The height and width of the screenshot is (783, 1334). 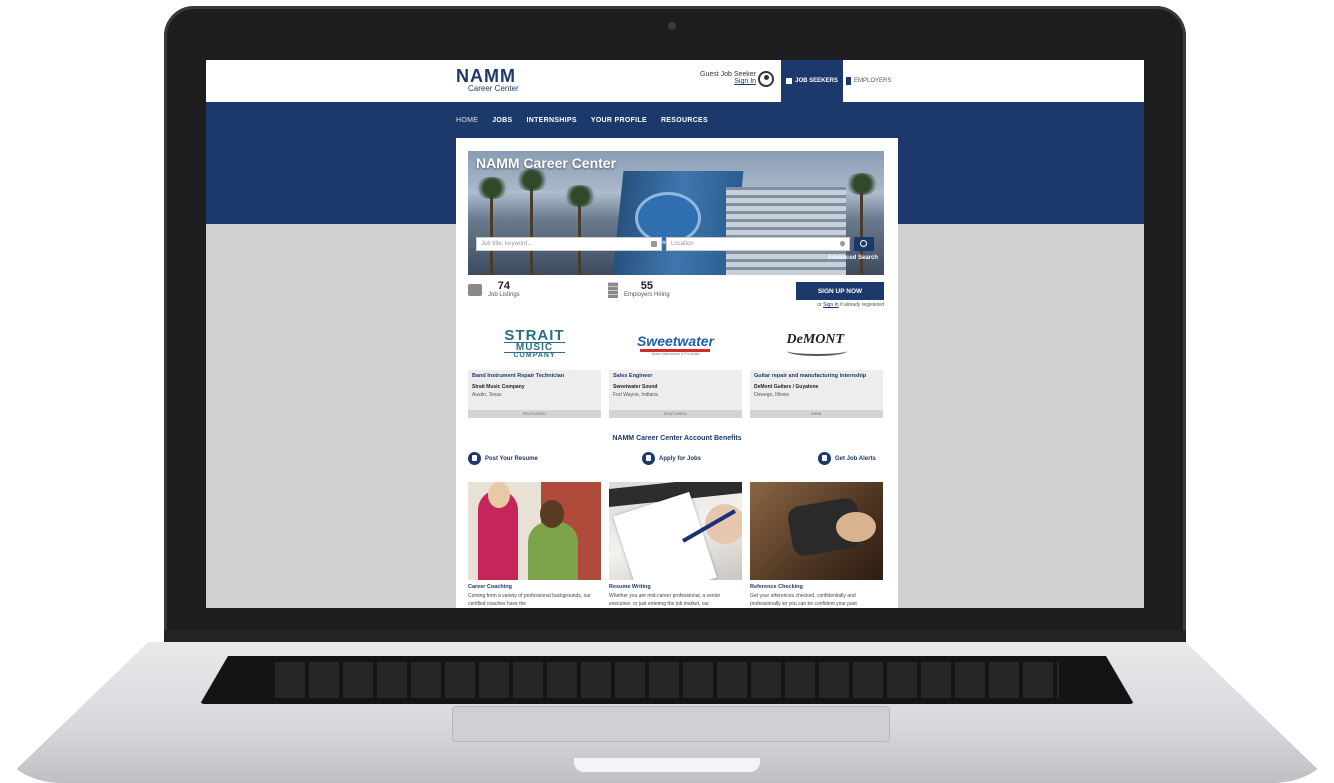 What do you see at coordinates (619, 120) in the screenshot?
I see `nav-item-your-profile: YOUR PROFILE` at bounding box center [619, 120].